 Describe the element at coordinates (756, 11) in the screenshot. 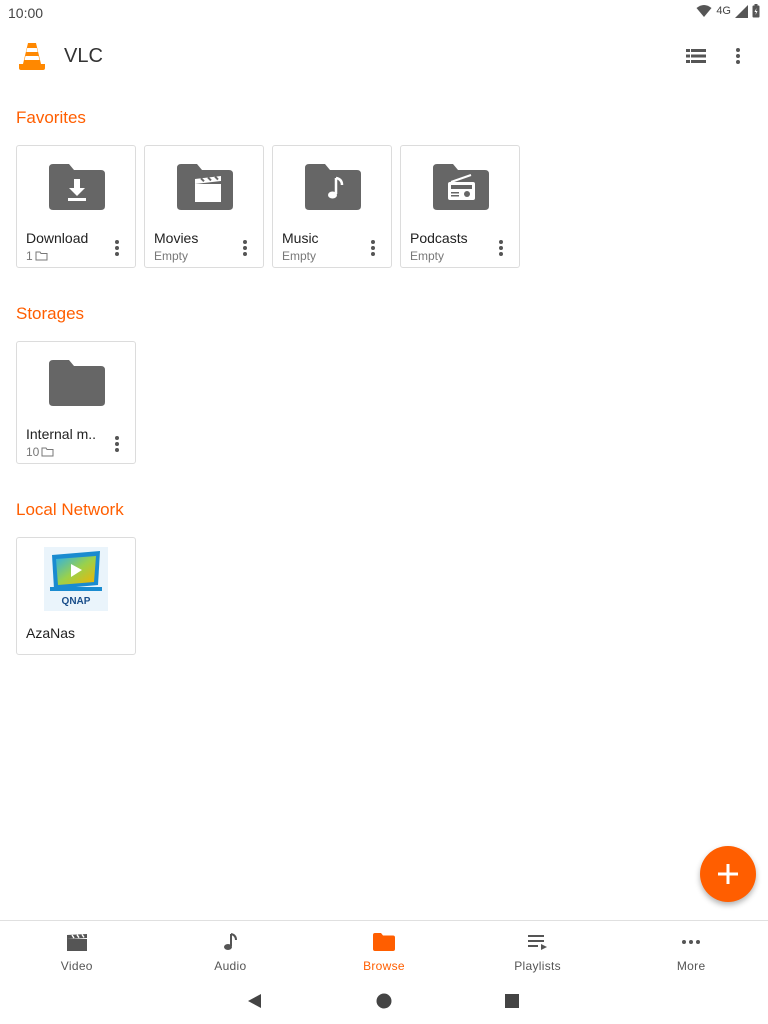

I see `battery-icon` at that location.